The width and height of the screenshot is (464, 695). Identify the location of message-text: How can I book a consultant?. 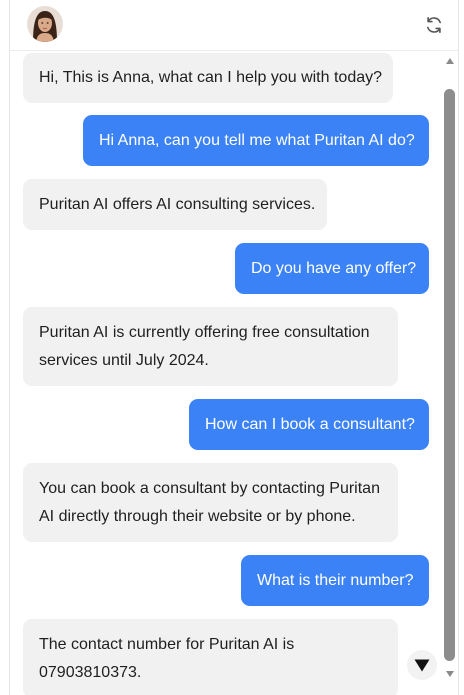
(310, 424).